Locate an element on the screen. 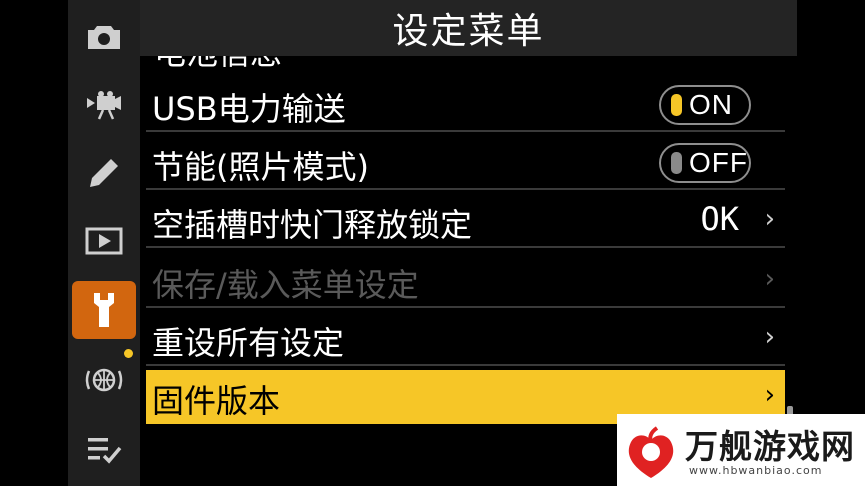  toggle-state: ON is located at coordinates (711, 104).